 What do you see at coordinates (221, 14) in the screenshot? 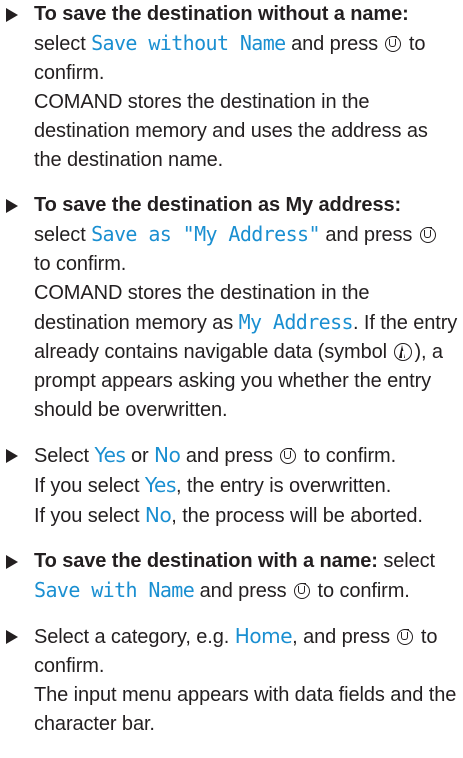
I see `step-heading: To save the destination without a name:` at bounding box center [221, 14].